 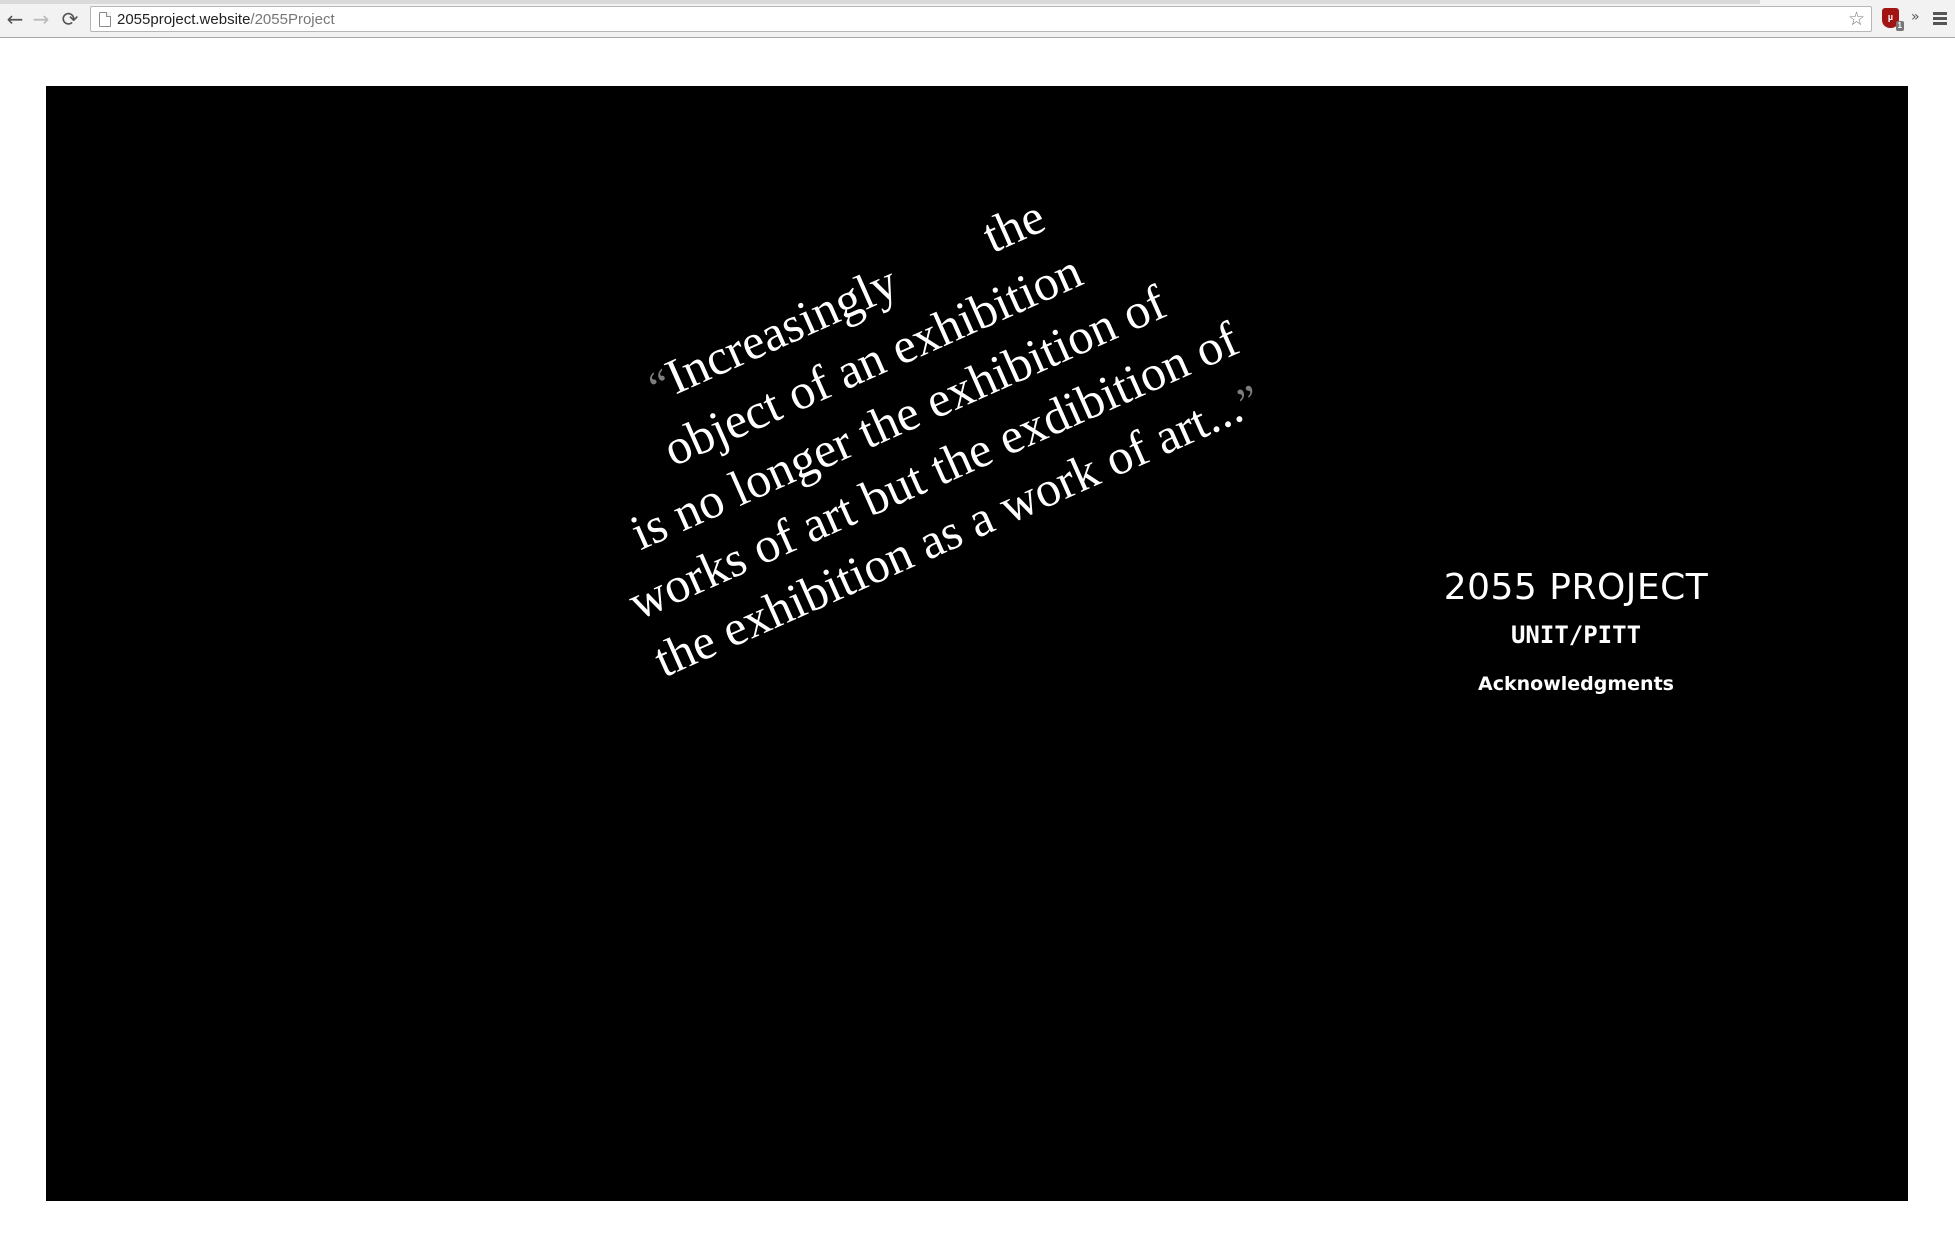 I want to click on url-text: 2055project.website/2055Project, so click(x=226, y=19).